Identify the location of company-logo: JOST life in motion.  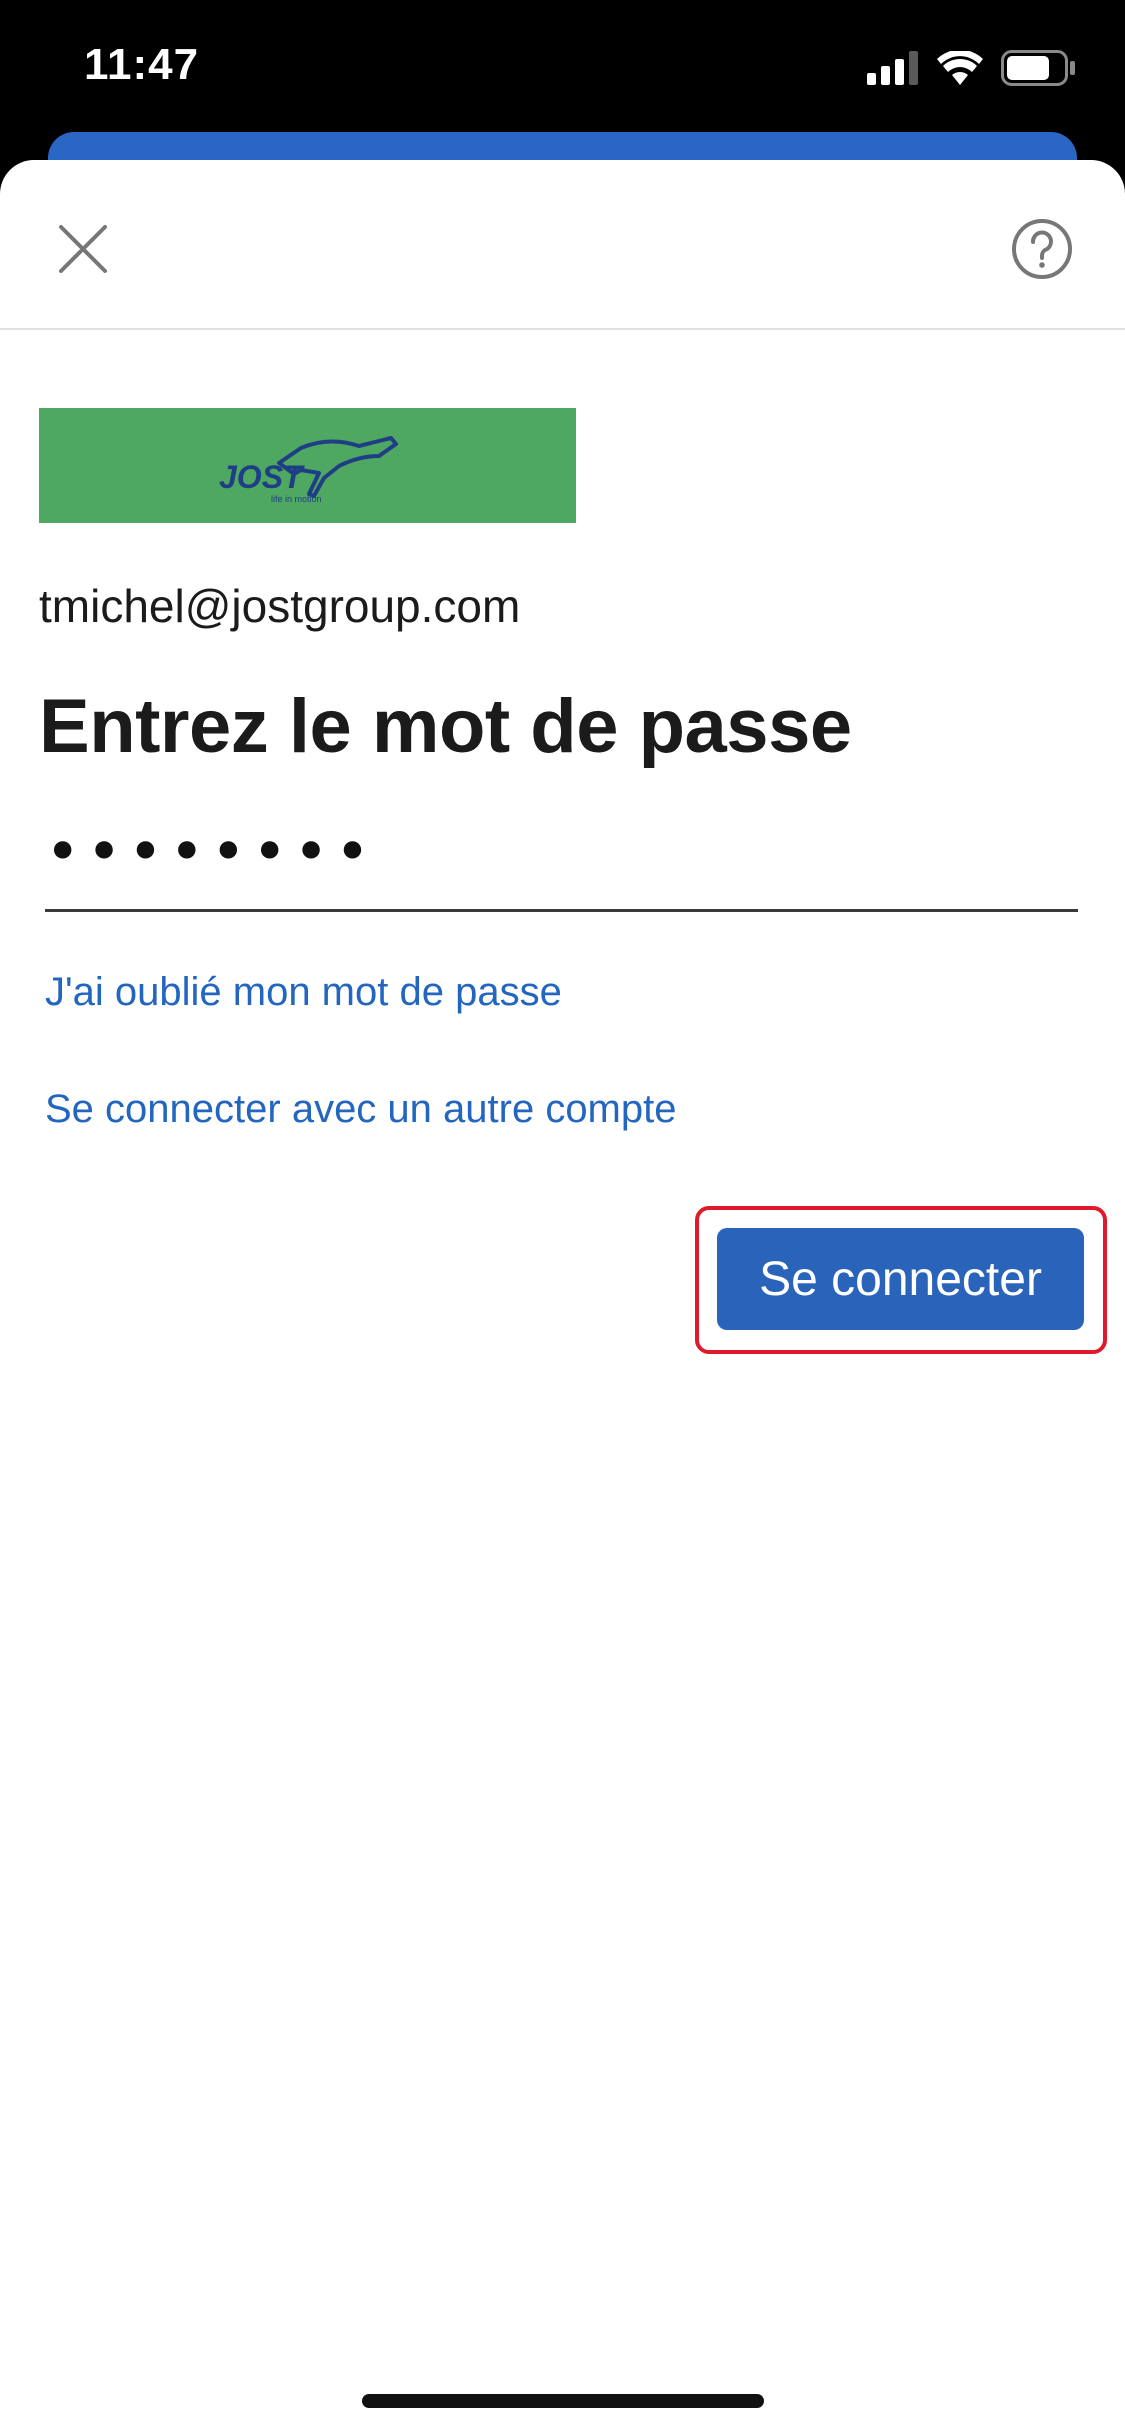
(307, 465).